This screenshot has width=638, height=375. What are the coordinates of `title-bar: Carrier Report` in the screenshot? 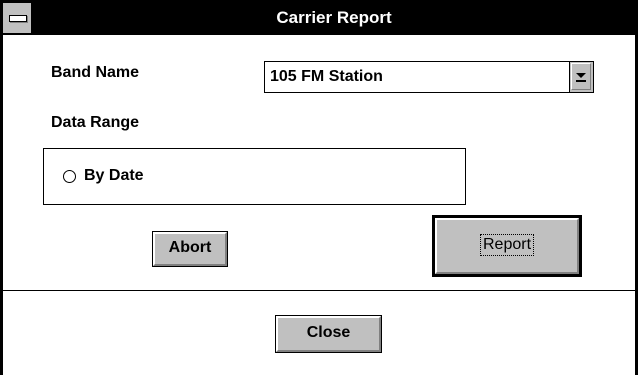 It's located at (319, 19).